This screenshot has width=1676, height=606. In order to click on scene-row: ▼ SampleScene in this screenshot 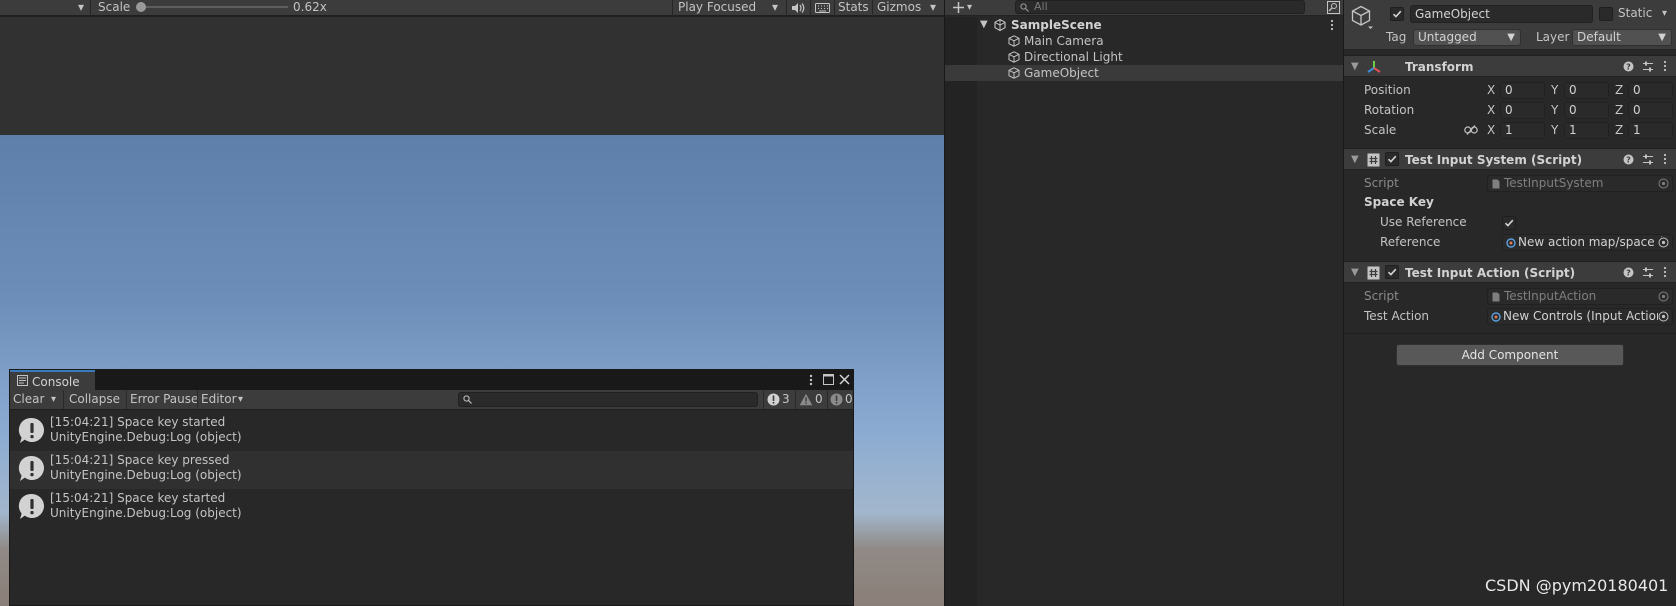, I will do `click(1144, 25)`.